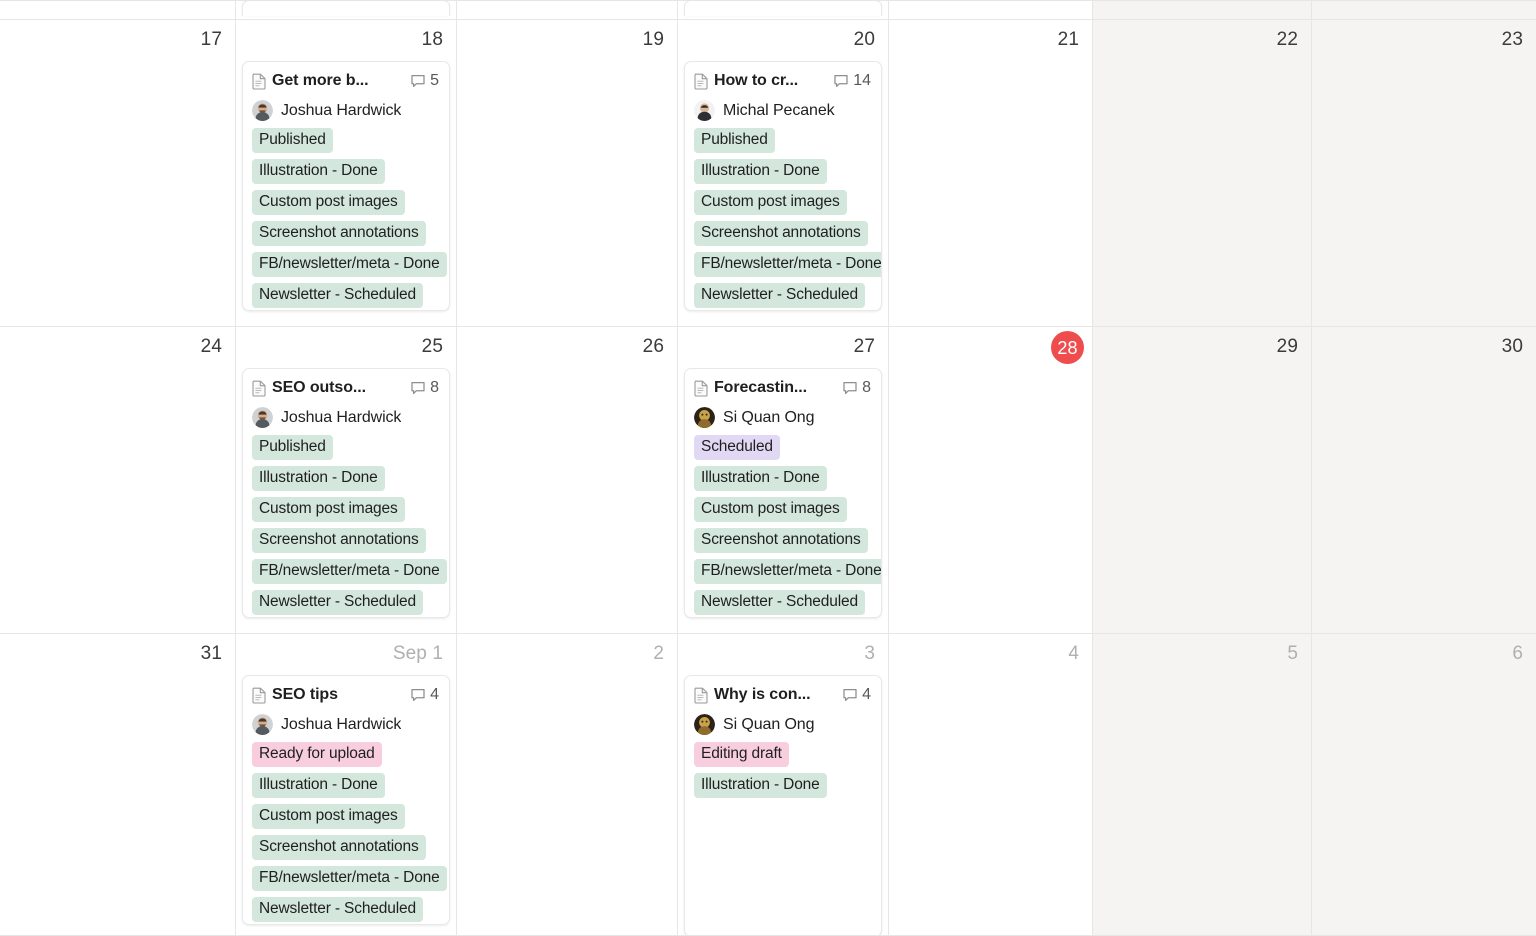 Image resolution: width=1536 pixels, height=936 pixels. Describe the element at coordinates (864, 40) in the screenshot. I see `date-number: 20` at that location.